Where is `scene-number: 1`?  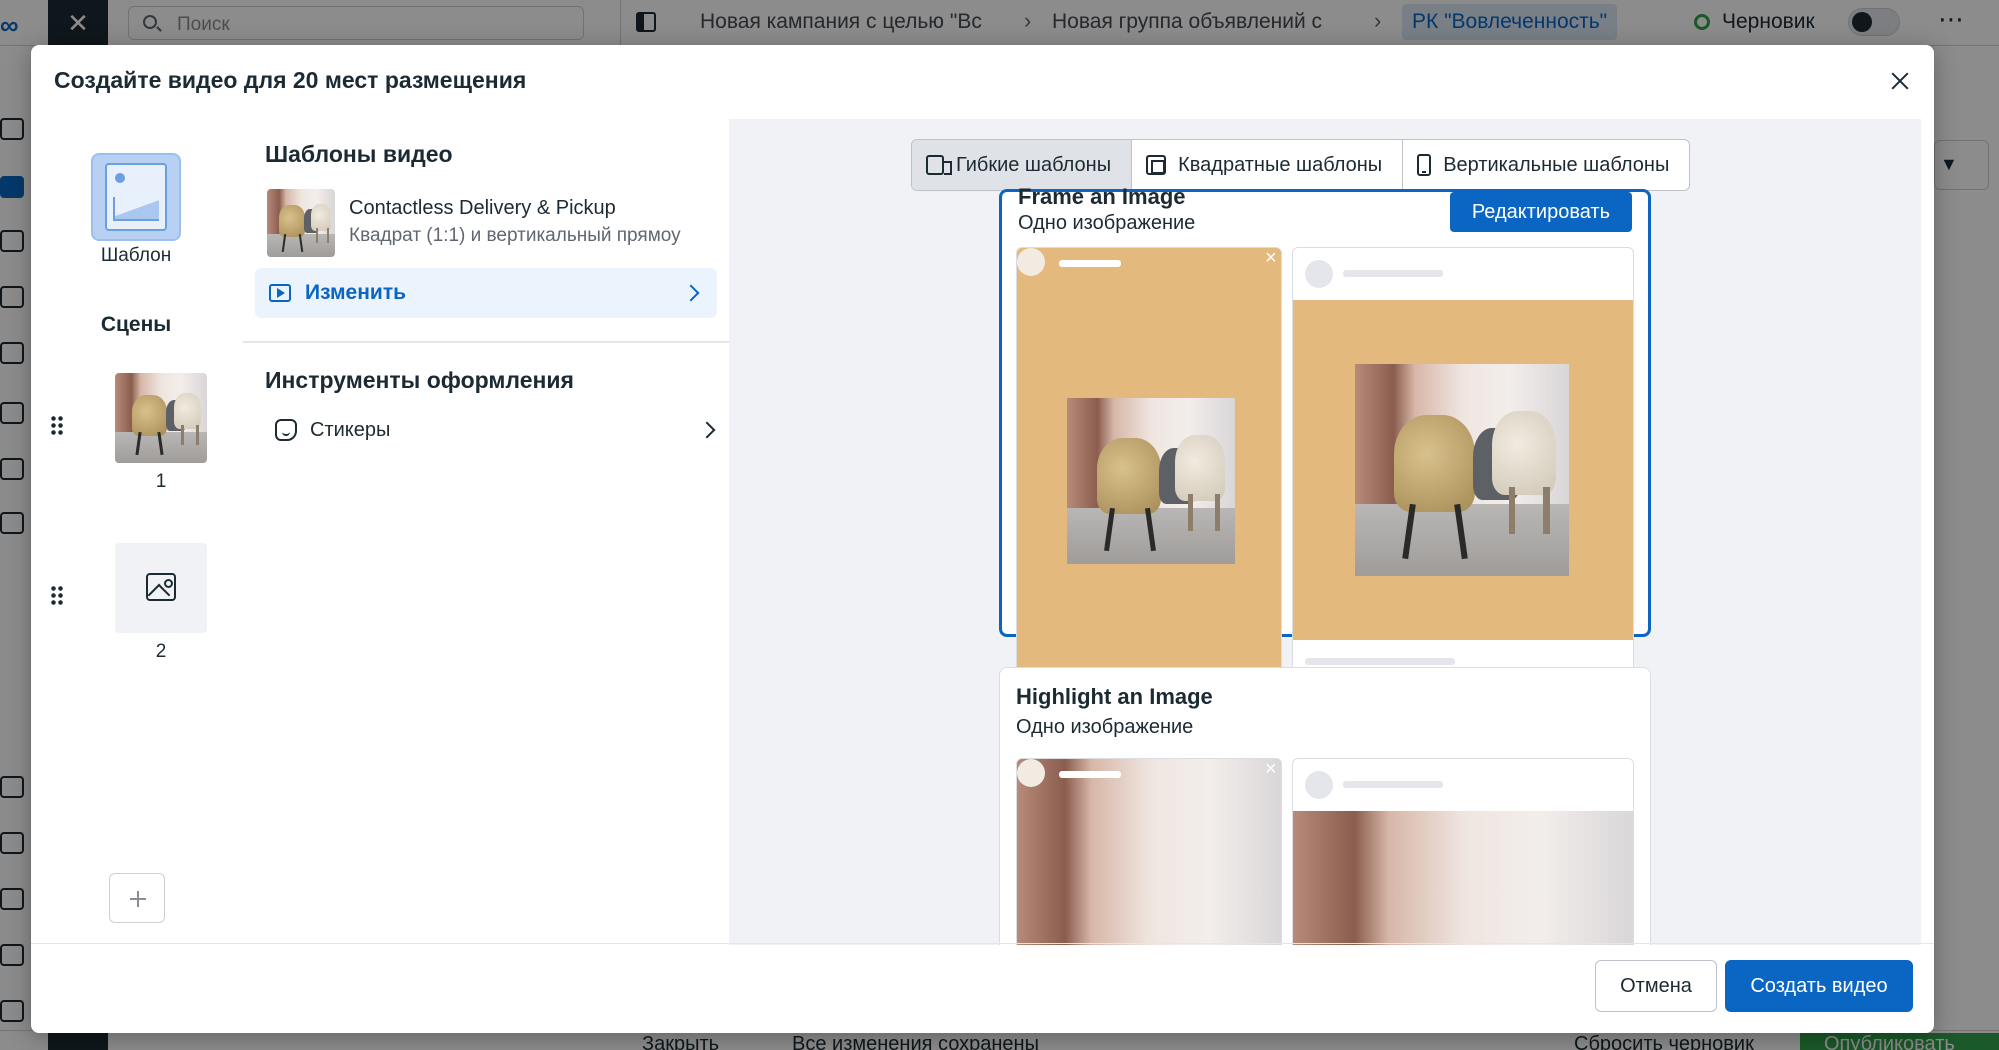
scene-number: 1 is located at coordinates (161, 481).